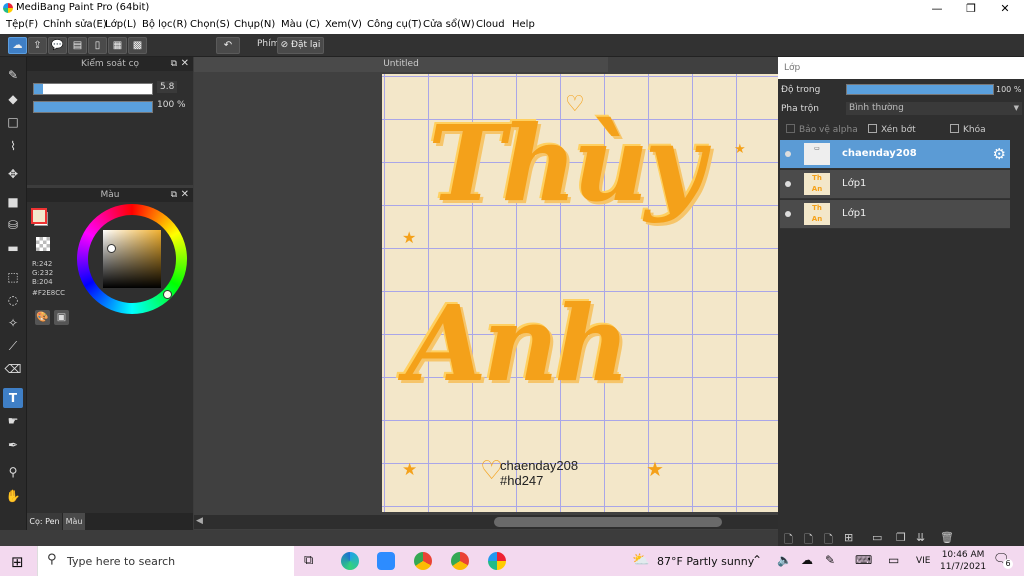 The width and height of the screenshot is (1024, 576). What do you see at coordinates (199, 521) in the screenshot?
I see `scroll-left-icon: ◀` at bounding box center [199, 521].